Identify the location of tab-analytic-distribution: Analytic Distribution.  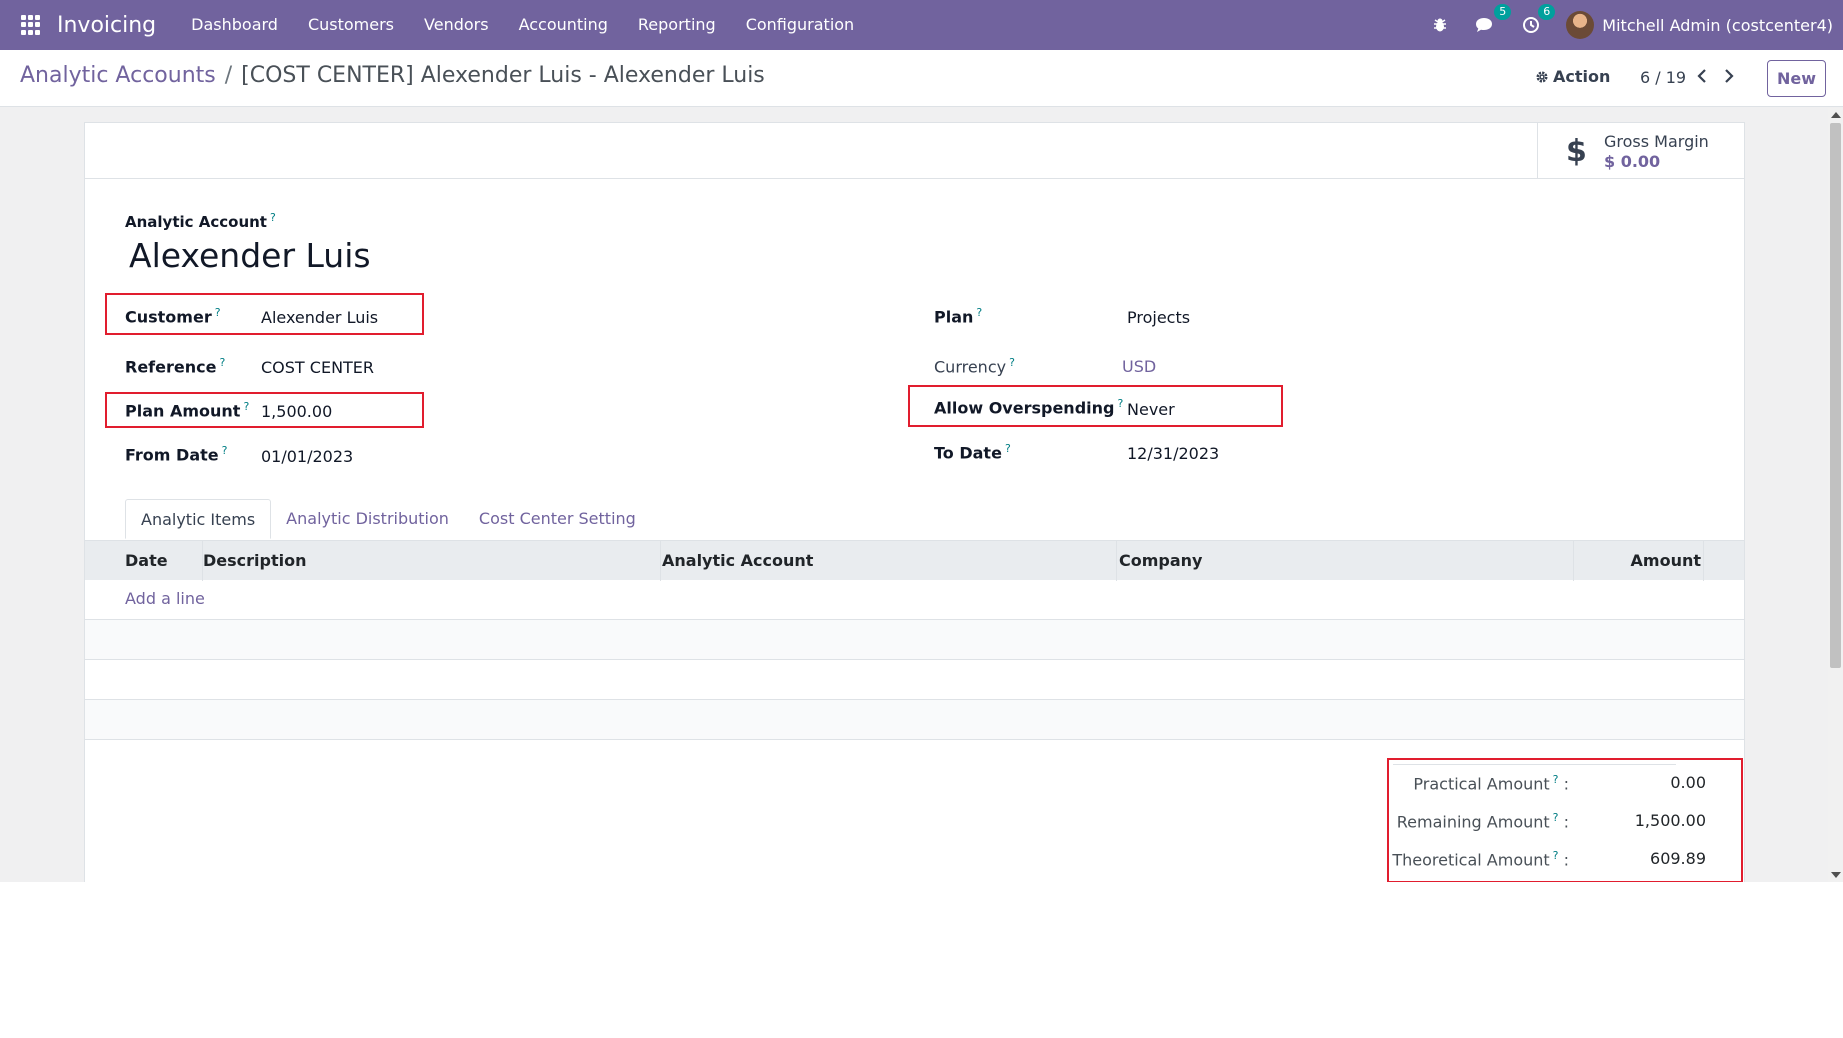
(367, 519).